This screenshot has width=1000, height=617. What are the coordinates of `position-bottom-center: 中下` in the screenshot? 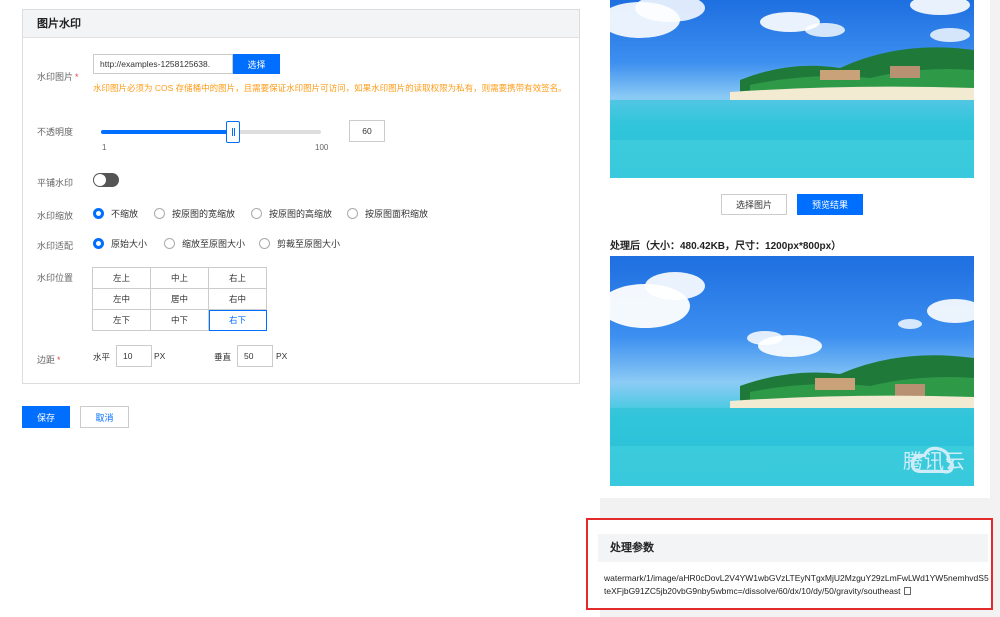 It's located at (180, 320).